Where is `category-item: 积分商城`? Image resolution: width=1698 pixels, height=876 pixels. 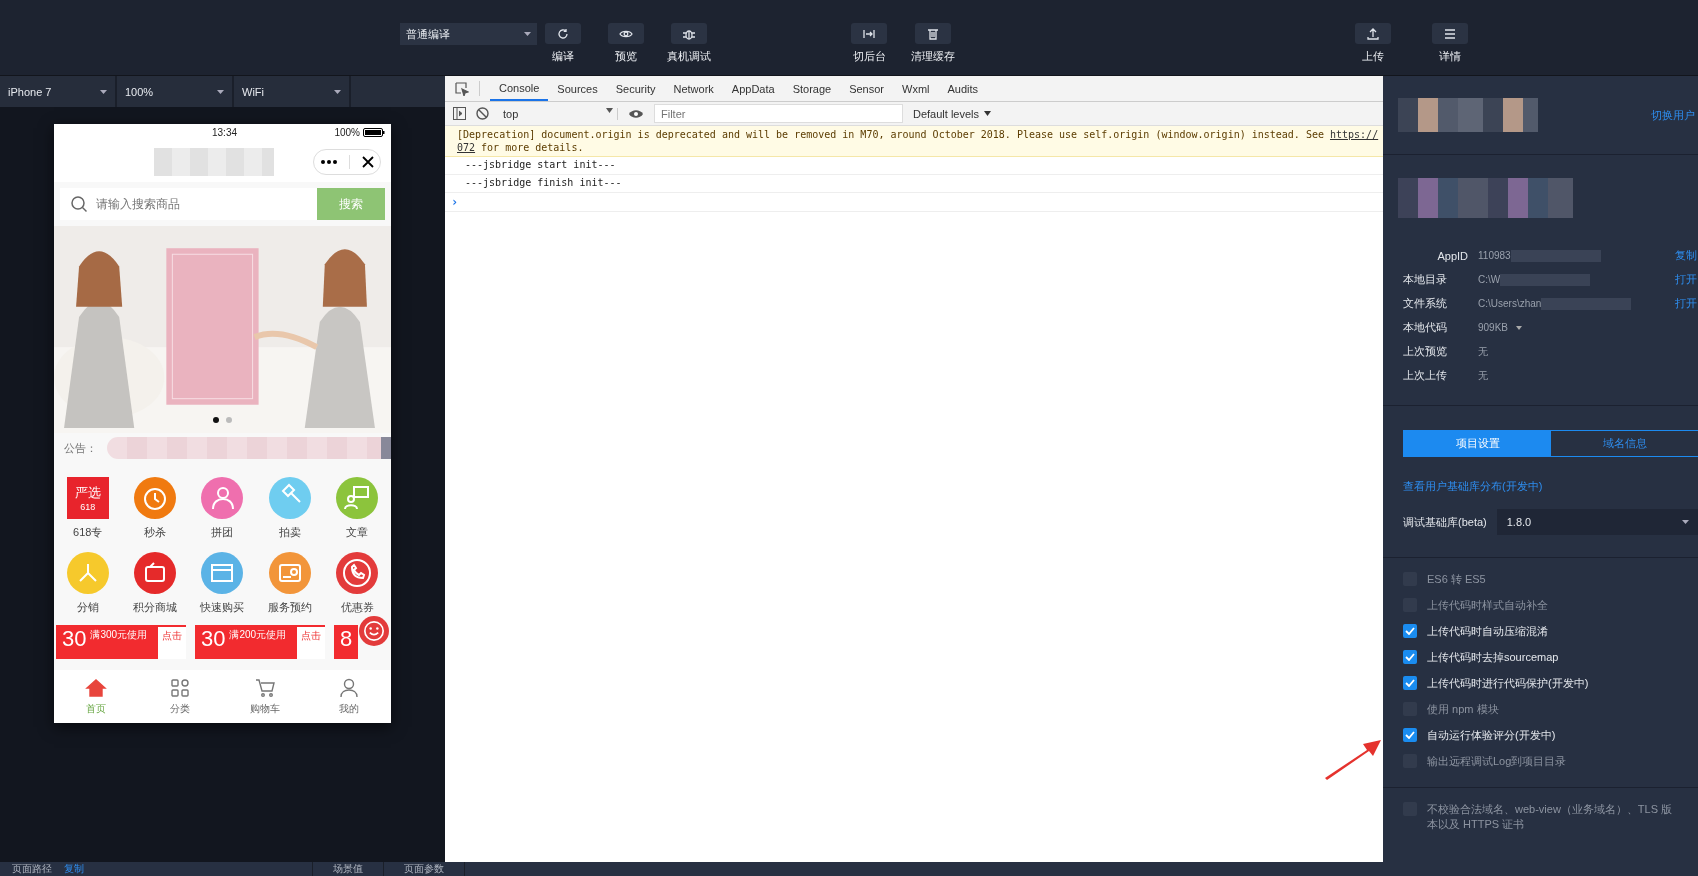 category-item: 积分商城 is located at coordinates (155, 583).